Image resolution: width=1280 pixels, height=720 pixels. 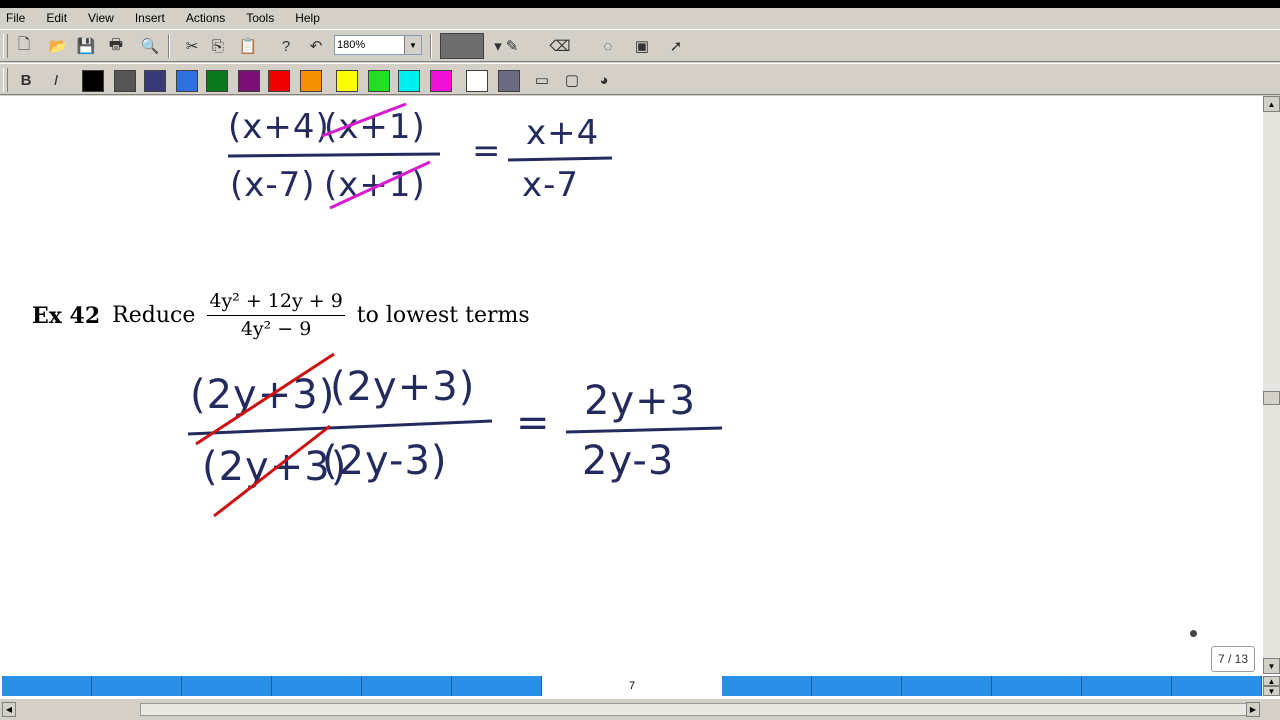 I want to click on menu-file: File, so click(x=15, y=18).